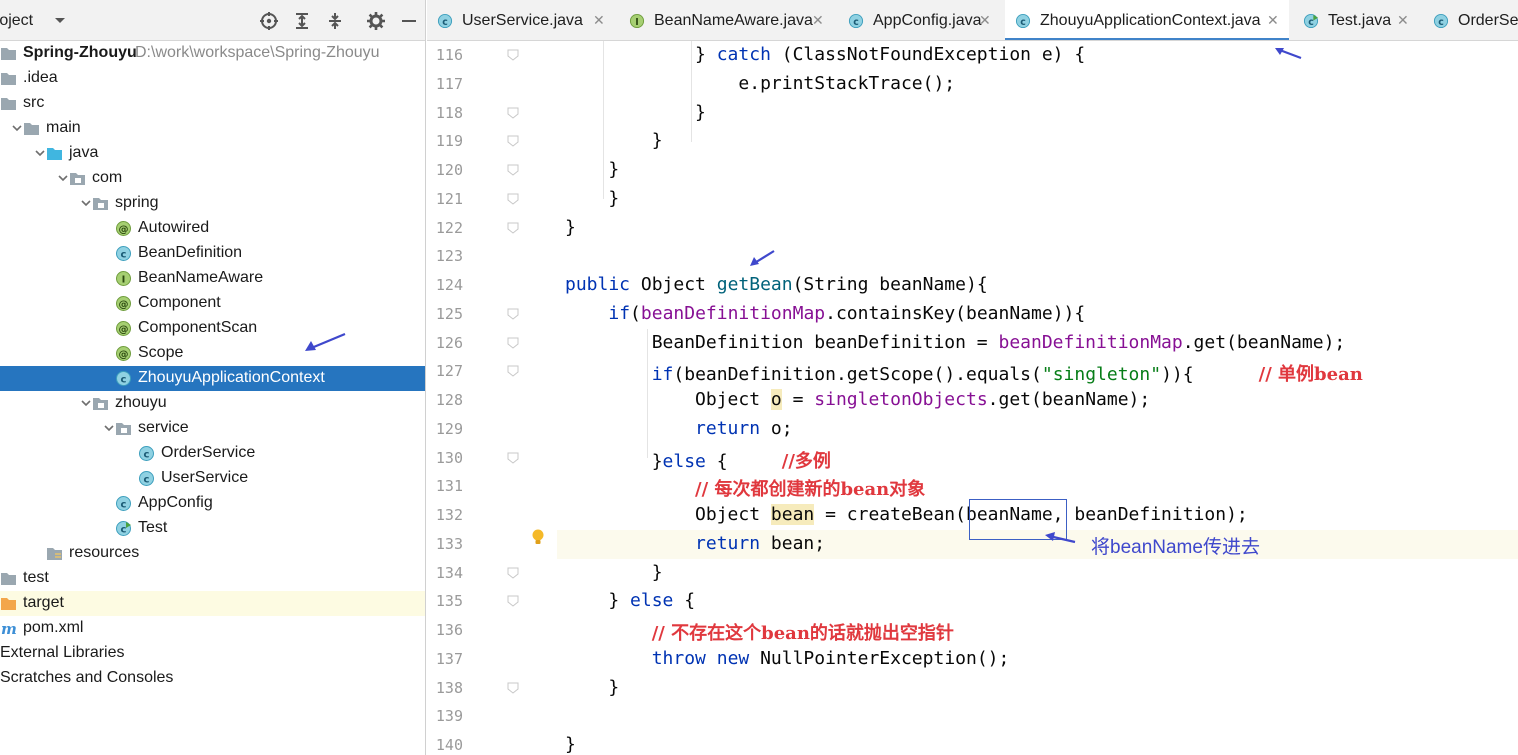 Image resolution: width=1518 pixels, height=755 pixels. Describe the element at coordinates (212, 78) in the screenshot. I see `tree-item: .idea` at that location.